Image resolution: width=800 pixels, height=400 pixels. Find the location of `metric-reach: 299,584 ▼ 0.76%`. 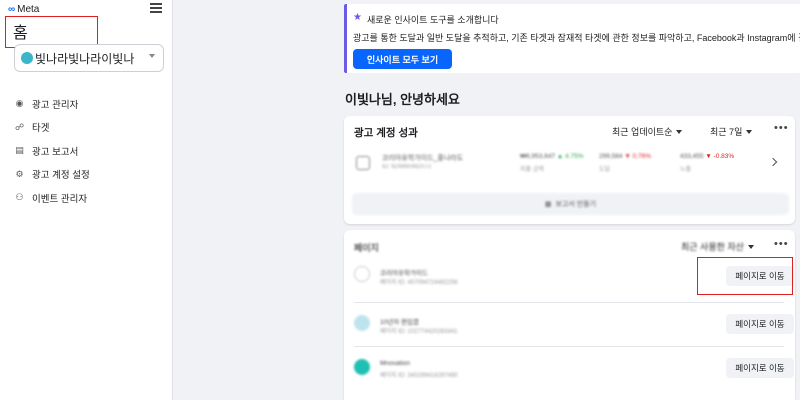

metric-reach: 299,584 ▼ 0.76% is located at coordinates (625, 156).